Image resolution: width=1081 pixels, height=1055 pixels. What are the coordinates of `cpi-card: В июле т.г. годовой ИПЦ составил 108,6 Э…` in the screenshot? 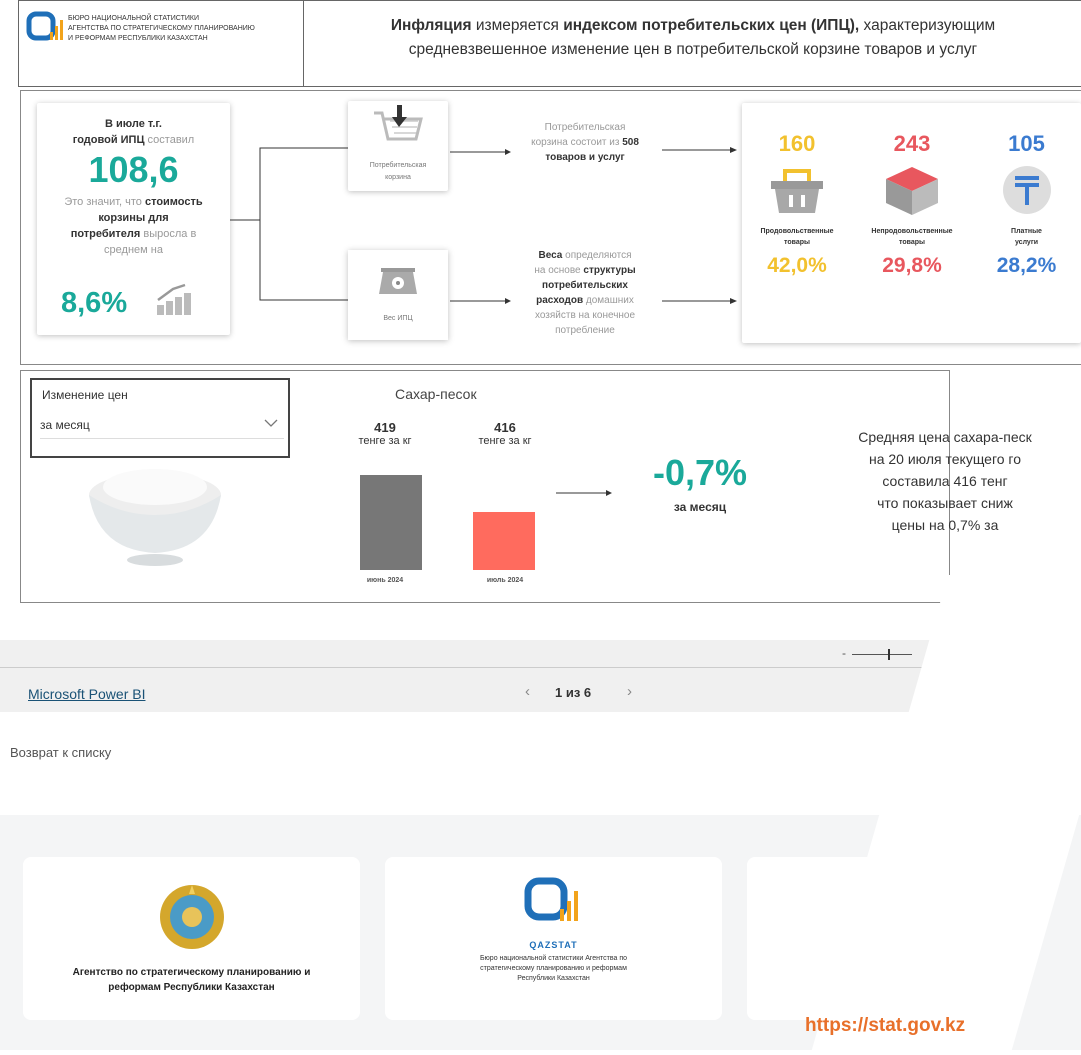 It's located at (133, 219).